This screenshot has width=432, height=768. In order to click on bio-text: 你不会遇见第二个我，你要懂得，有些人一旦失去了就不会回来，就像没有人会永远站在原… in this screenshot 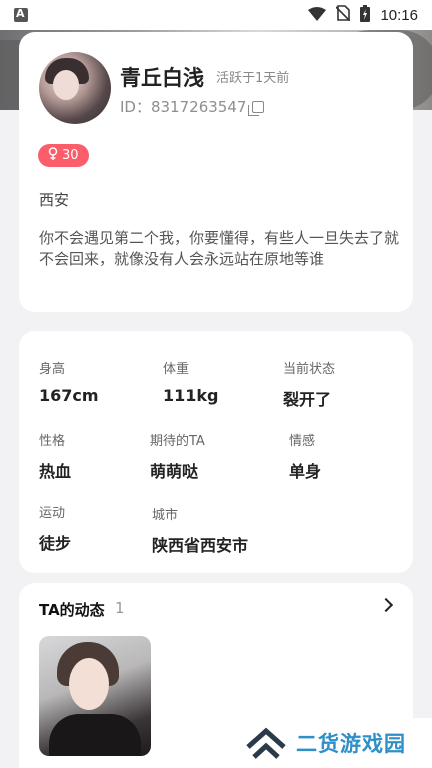, I will do `click(219, 248)`.